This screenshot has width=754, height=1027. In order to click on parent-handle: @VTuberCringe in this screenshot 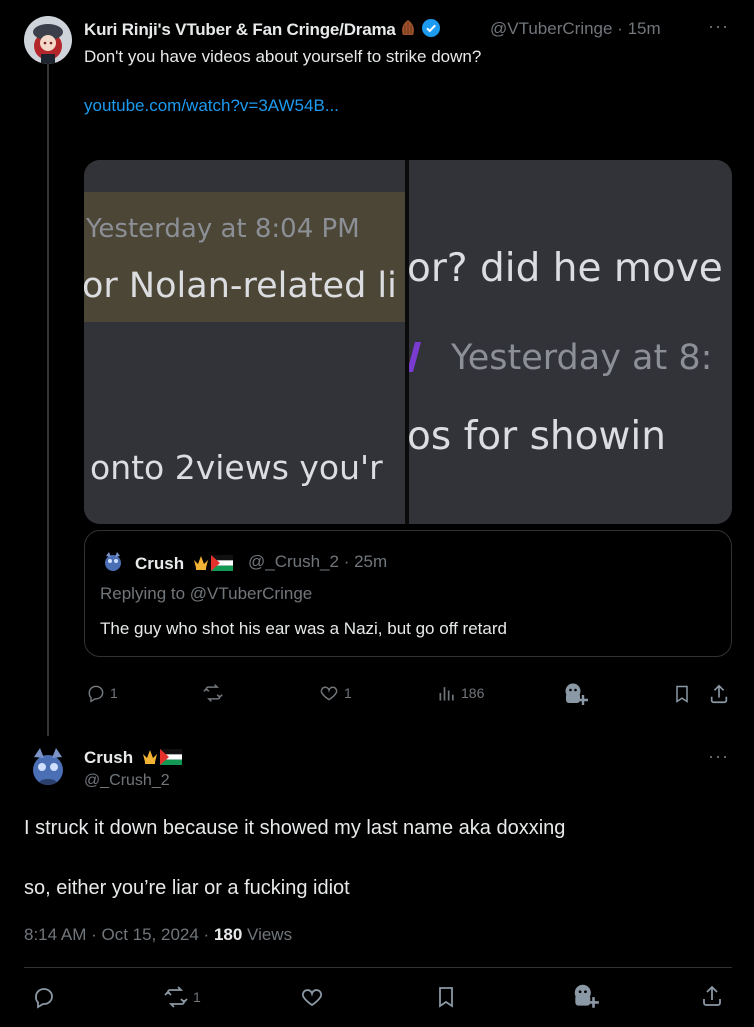, I will do `click(551, 28)`.